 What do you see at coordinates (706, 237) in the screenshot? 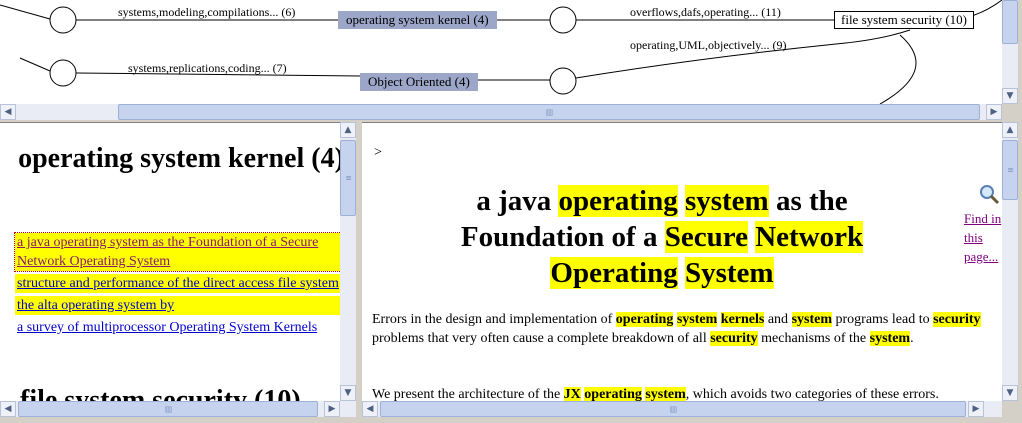
I see `highlighted-term: Secure` at bounding box center [706, 237].